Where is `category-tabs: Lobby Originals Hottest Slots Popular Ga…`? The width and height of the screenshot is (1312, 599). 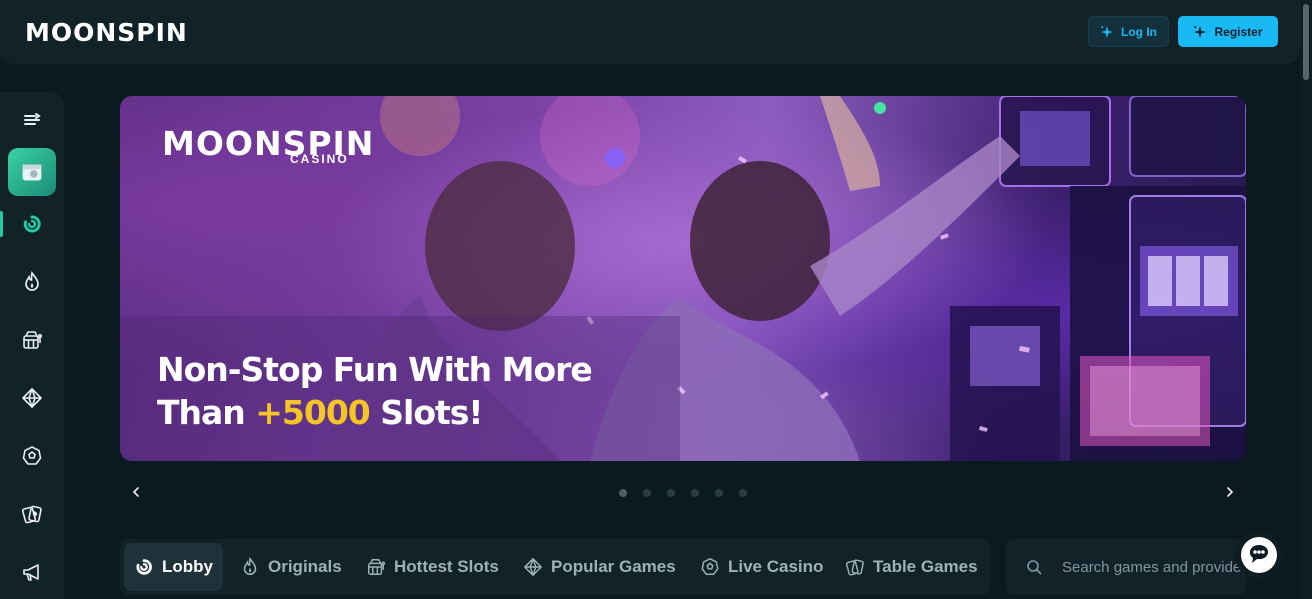
category-tabs: Lobby Originals Hottest Slots Popular Ga… is located at coordinates (555, 567).